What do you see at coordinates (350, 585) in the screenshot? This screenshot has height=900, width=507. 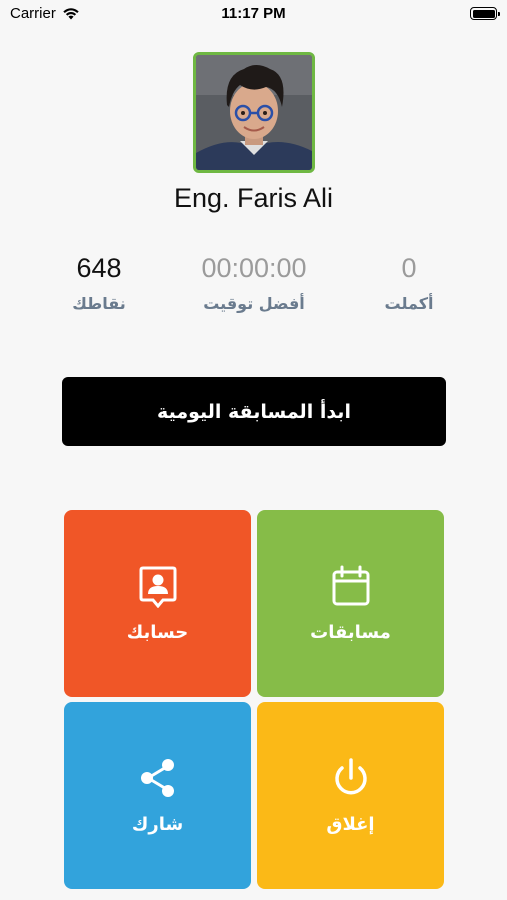 I see `calendar-icon` at bounding box center [350, 585].